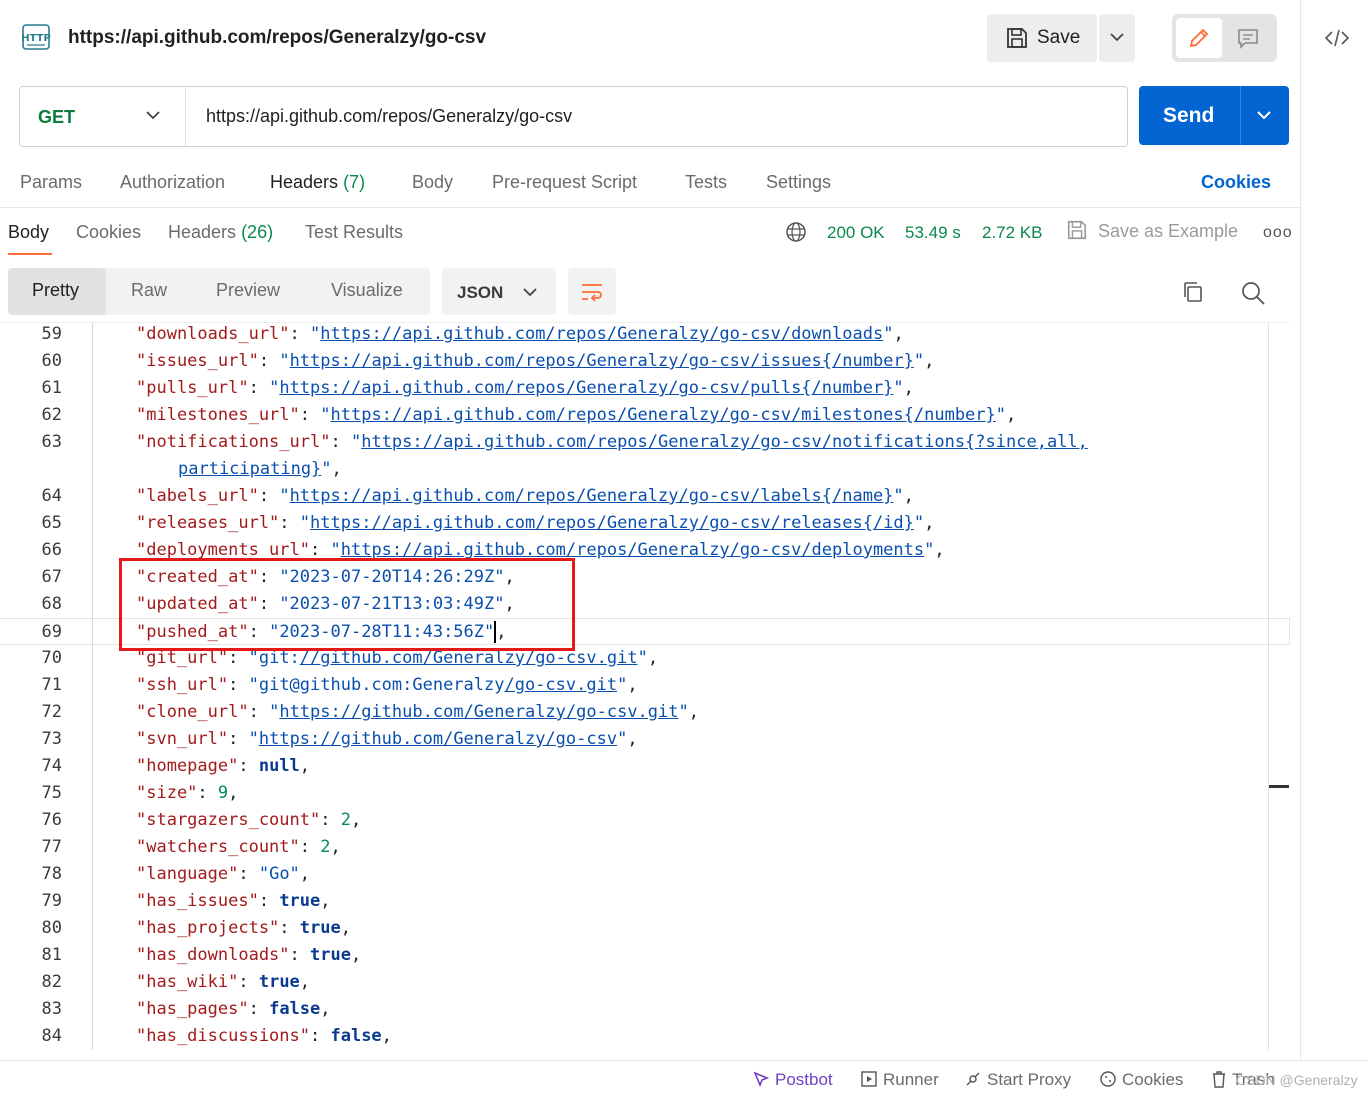 This screenshot has width=1367, height=1096. Describe the element at coordinates (645, 1009) in the screenshot. I see `code-line: 83 "has_pages": false,` at that location.